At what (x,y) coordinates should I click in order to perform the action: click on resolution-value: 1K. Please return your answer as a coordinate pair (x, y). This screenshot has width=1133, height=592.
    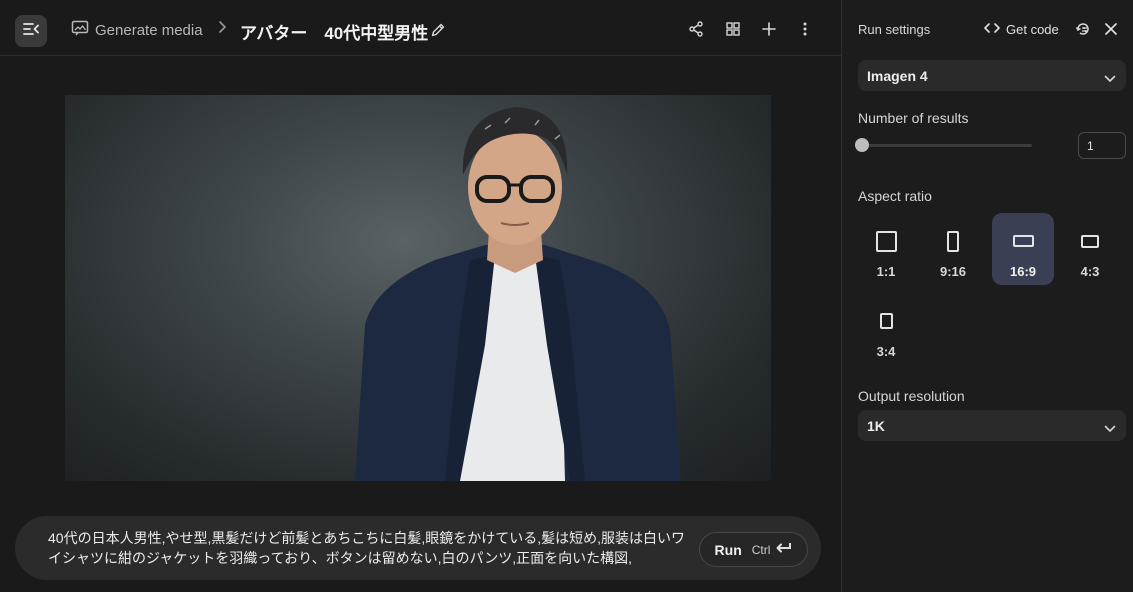
    Looking at the image, I should click on (876, 425).